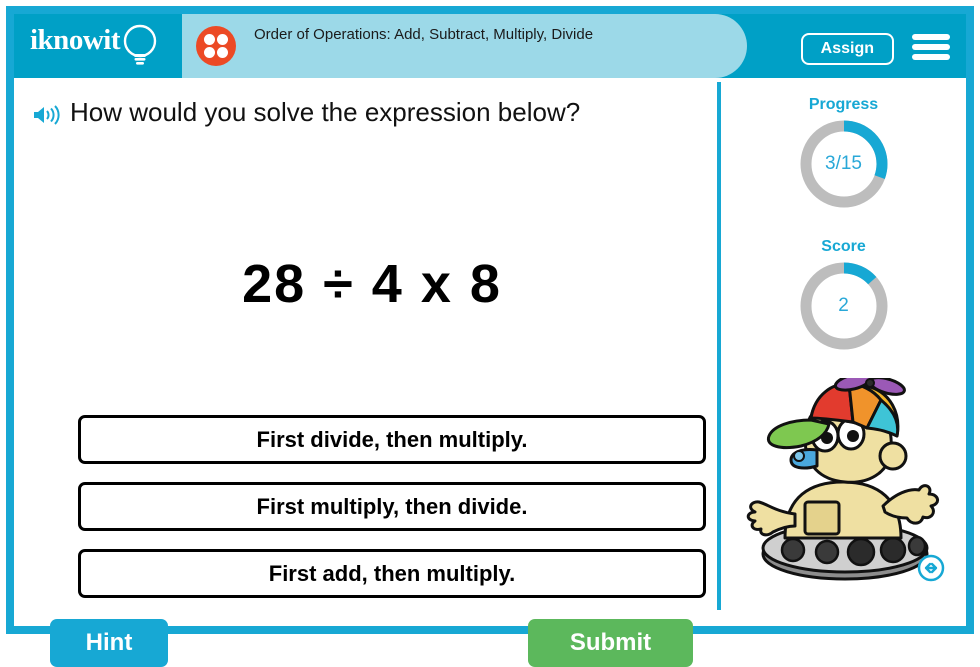  Describe the element at coordinates (931, 568) in the screenshot. I see `horizontal-resize-arrows-icon` at that location.